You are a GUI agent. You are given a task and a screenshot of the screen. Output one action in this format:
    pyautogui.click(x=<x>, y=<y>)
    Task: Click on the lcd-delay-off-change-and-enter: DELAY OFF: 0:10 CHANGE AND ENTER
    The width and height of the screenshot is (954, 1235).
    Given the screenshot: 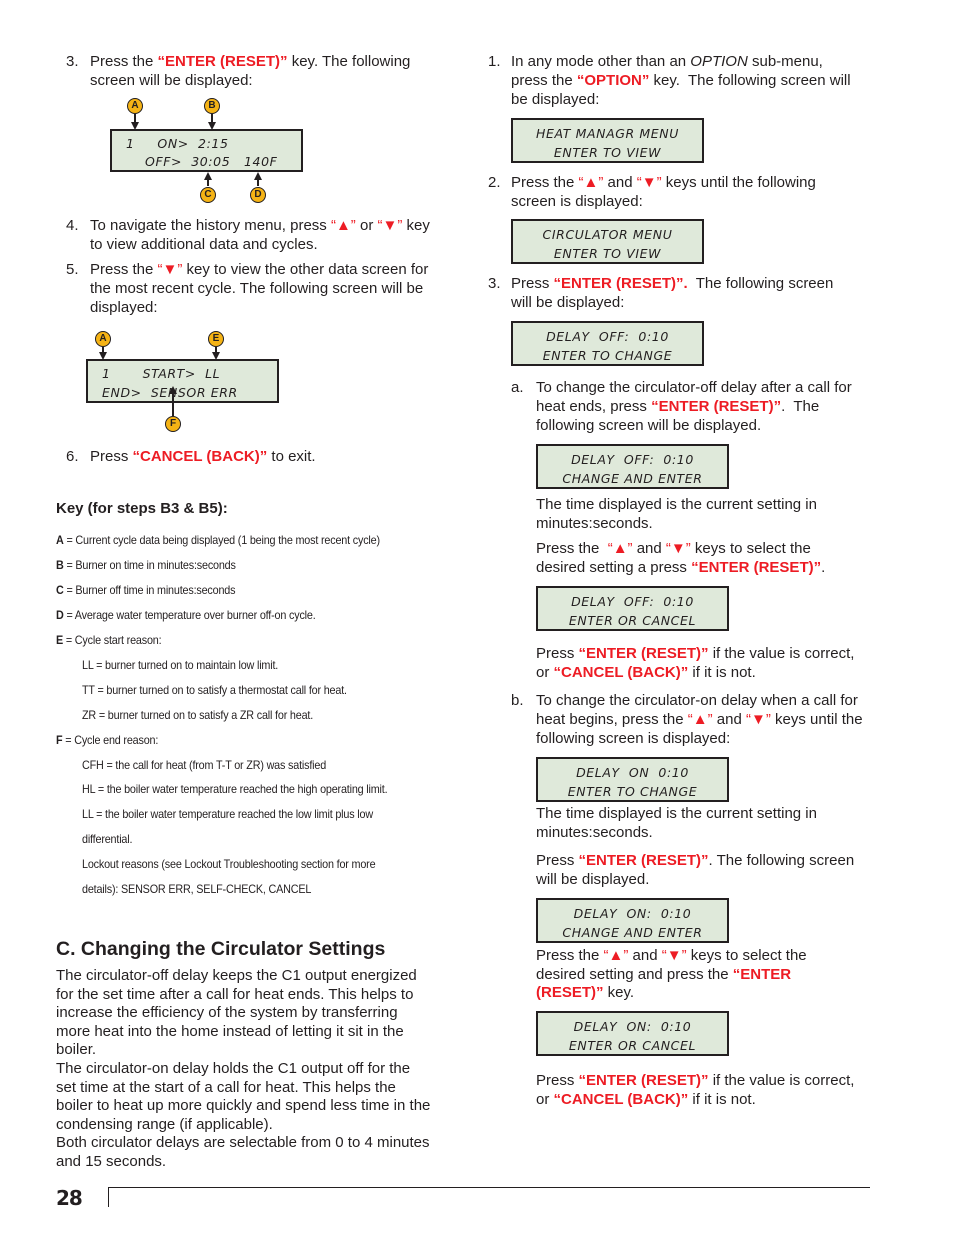 What is the action you would take?
    pyautogui.click(x=632, y=466)
    